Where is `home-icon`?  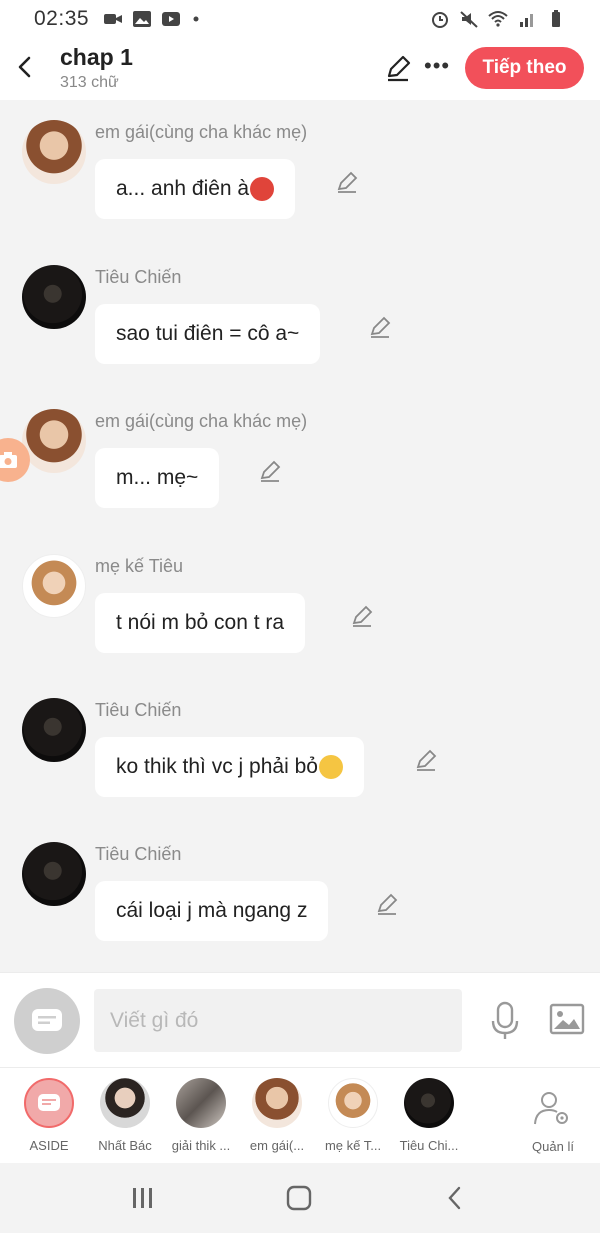 home-icon is located at coordinates (299, 1198).